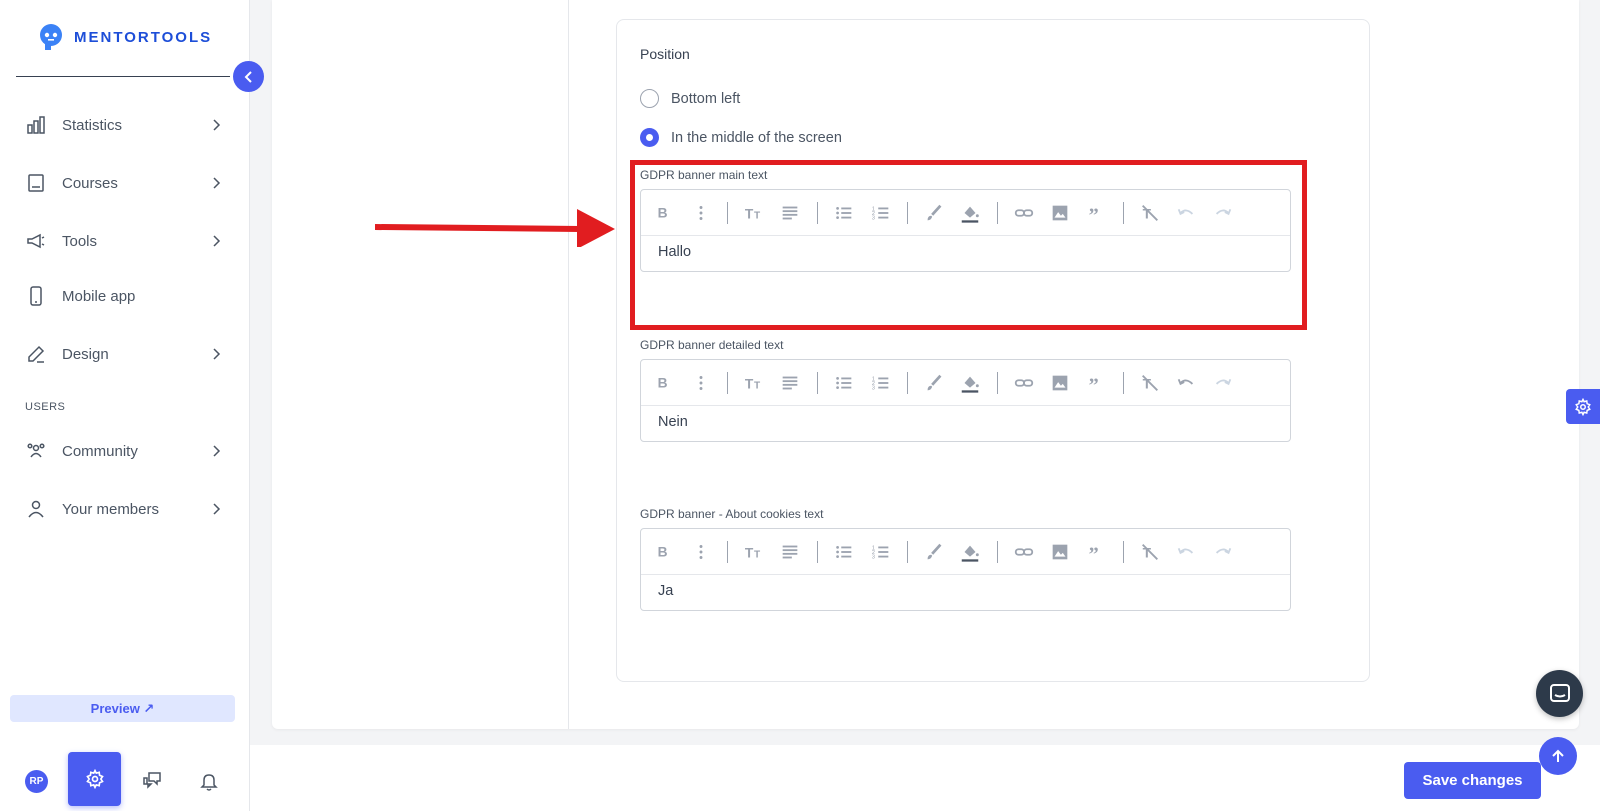 This screenshot has height=811, width=1600. Describe the element at coordinates (124, 241) in the screenshot. I see `sidebar-item-tools: Tools` at that location.